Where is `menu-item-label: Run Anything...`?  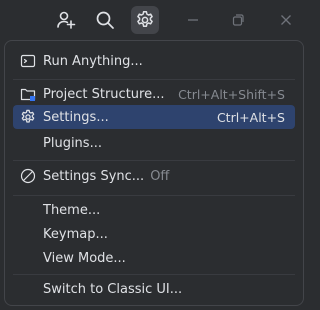
menu-item-label: Run Anything... is located at coordinates (93, 61).